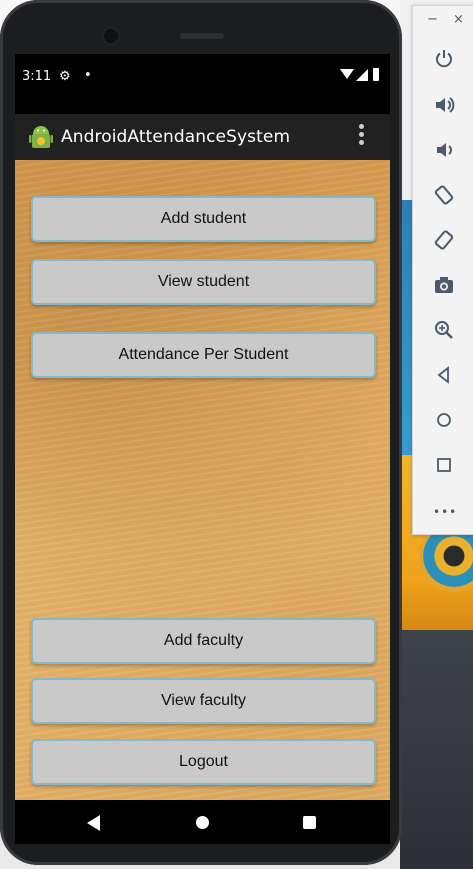 The height and width of the screenshot is (869, 473). Describe the element at coordinates (444, 240) in the screenshot. I see `rotate-right-icon` at that location.